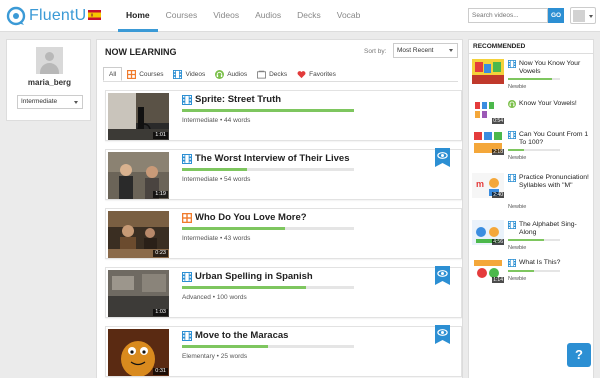 The height and width of the screenshot is (378, 600). I want to click on card-meta: Intermediate • 54 words, so click(216, 179).